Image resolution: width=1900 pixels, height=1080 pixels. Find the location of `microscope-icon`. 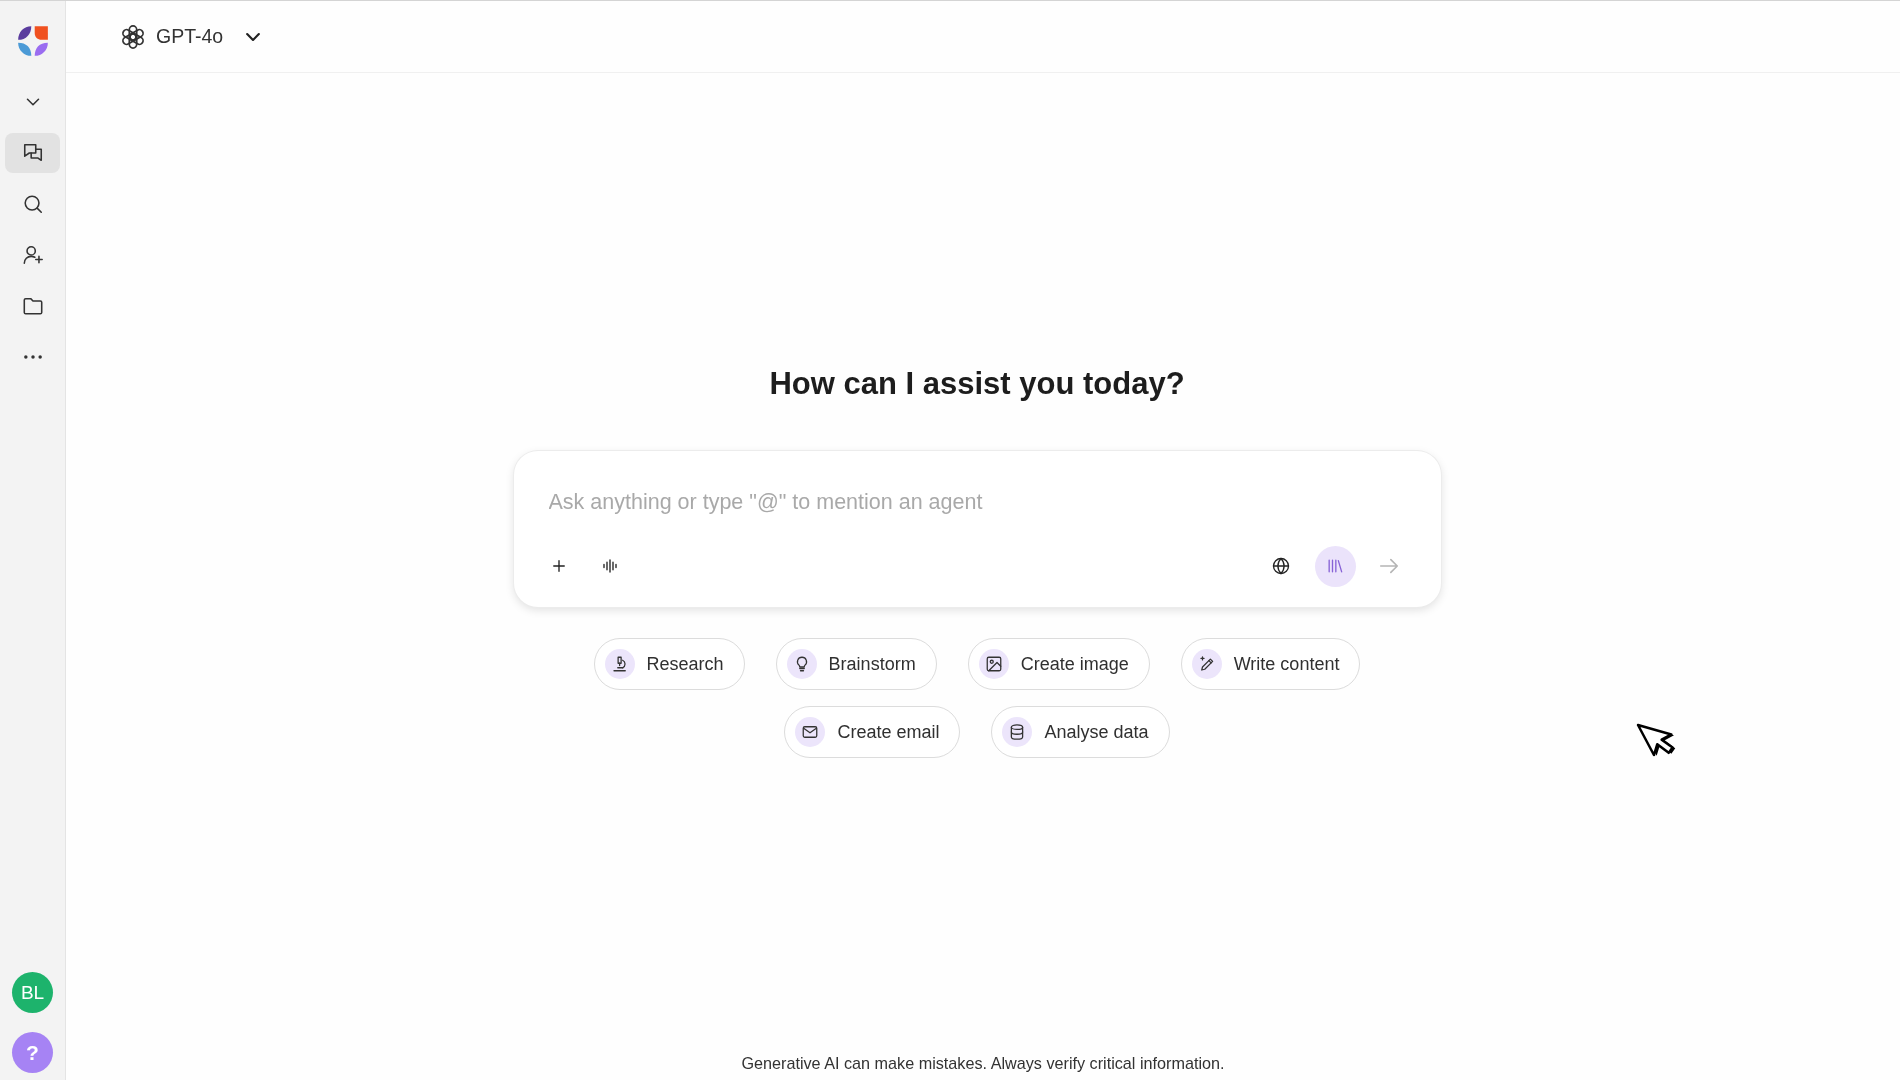

microscope-icon is located at coordinates (619, 664).